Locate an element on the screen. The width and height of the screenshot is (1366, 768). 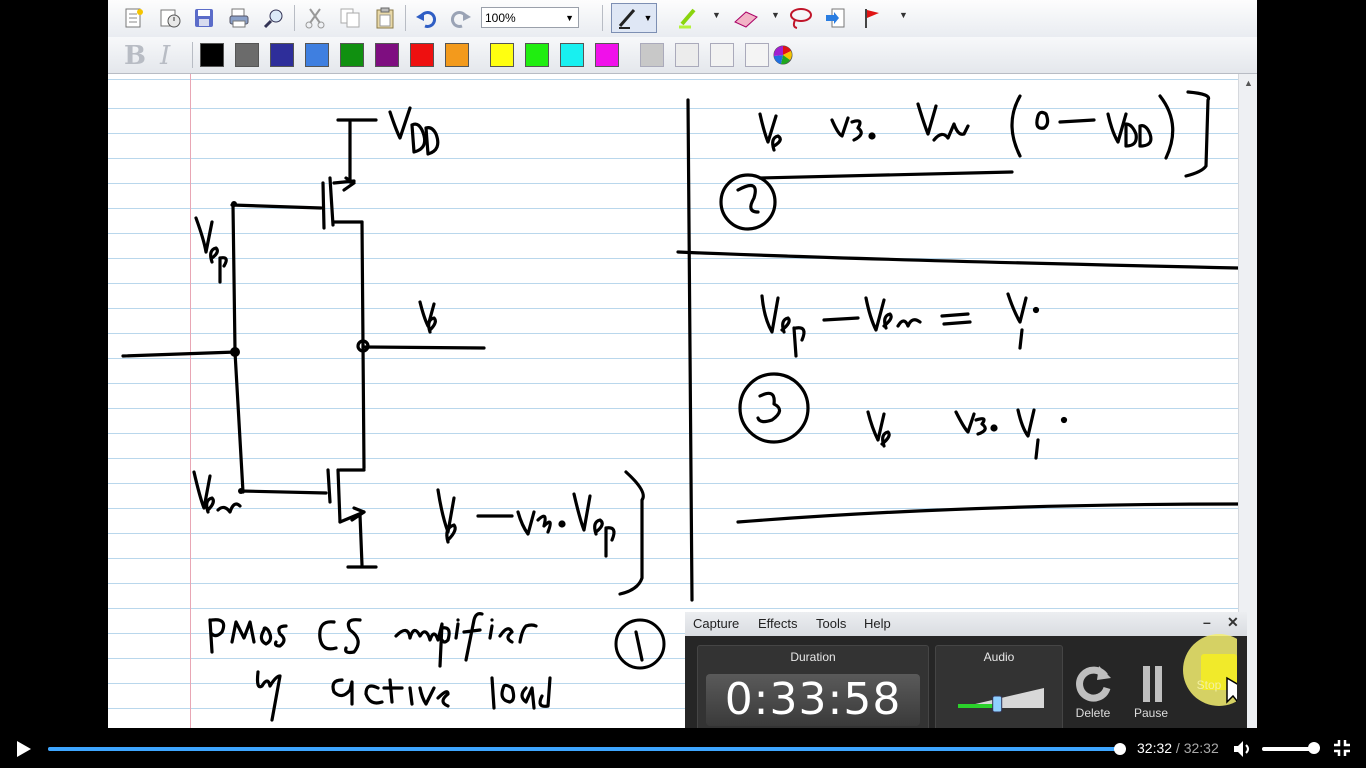
volume-slider is located at coordinates (1288, 749).